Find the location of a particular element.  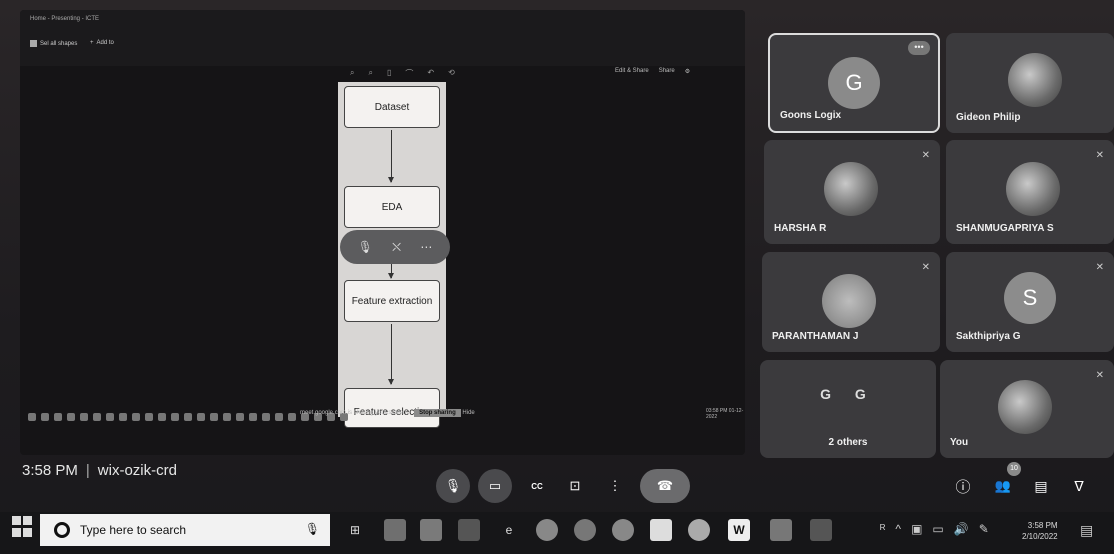

participant-name: Gideon Philip is located at coordinates (988, 117).